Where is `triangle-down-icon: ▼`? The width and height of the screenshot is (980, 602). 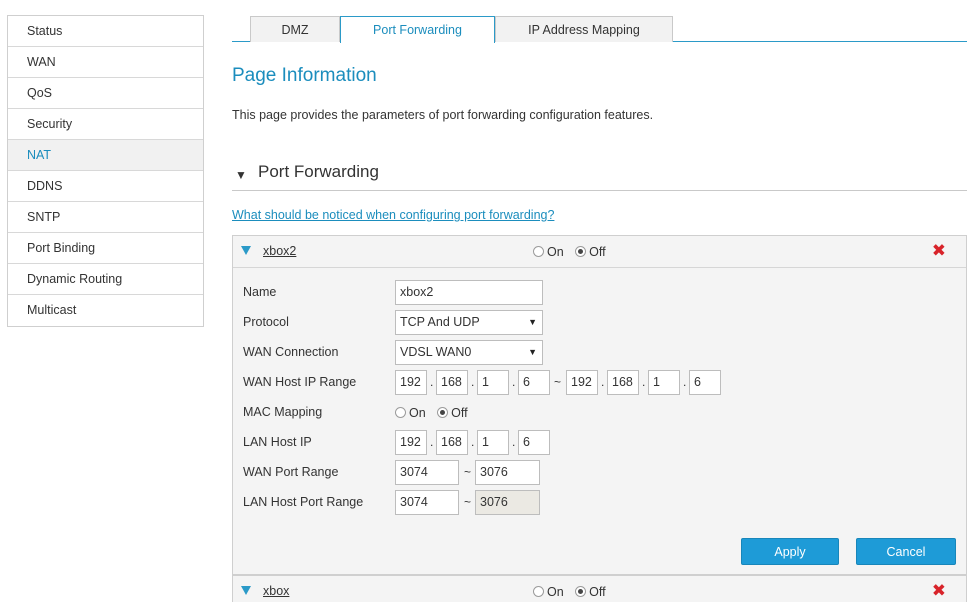
triangle-down-icon: ▼ is located at coordinates (241, 175).